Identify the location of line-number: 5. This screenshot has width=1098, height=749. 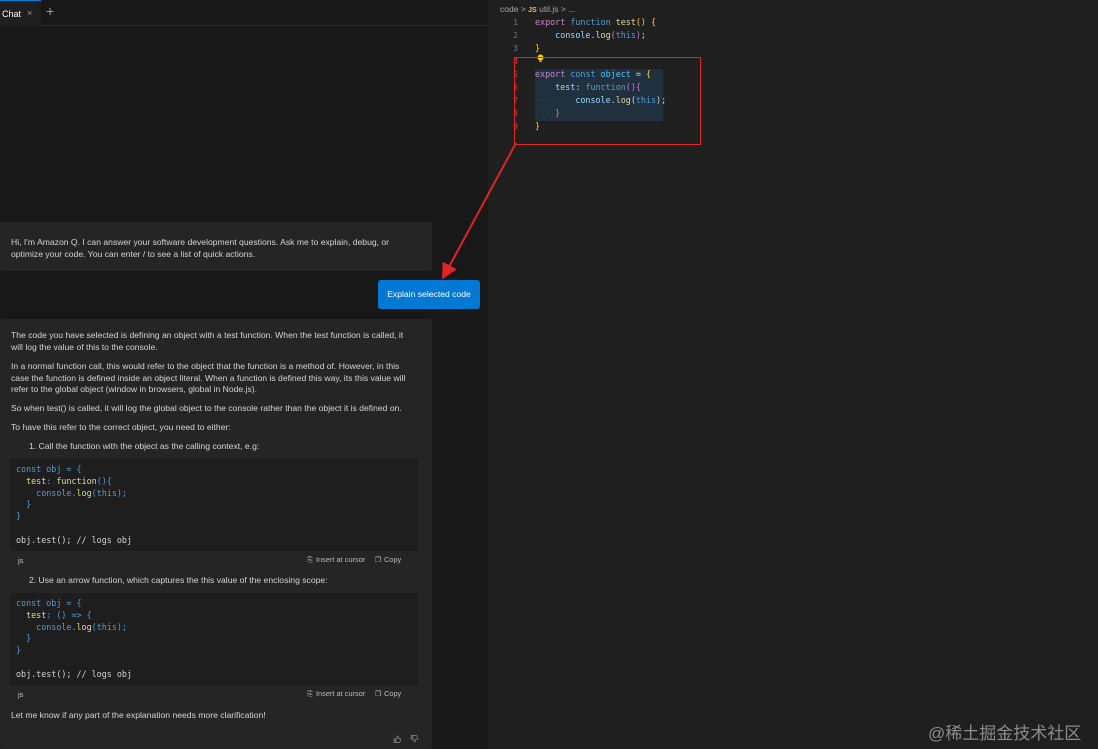
(515, 74).